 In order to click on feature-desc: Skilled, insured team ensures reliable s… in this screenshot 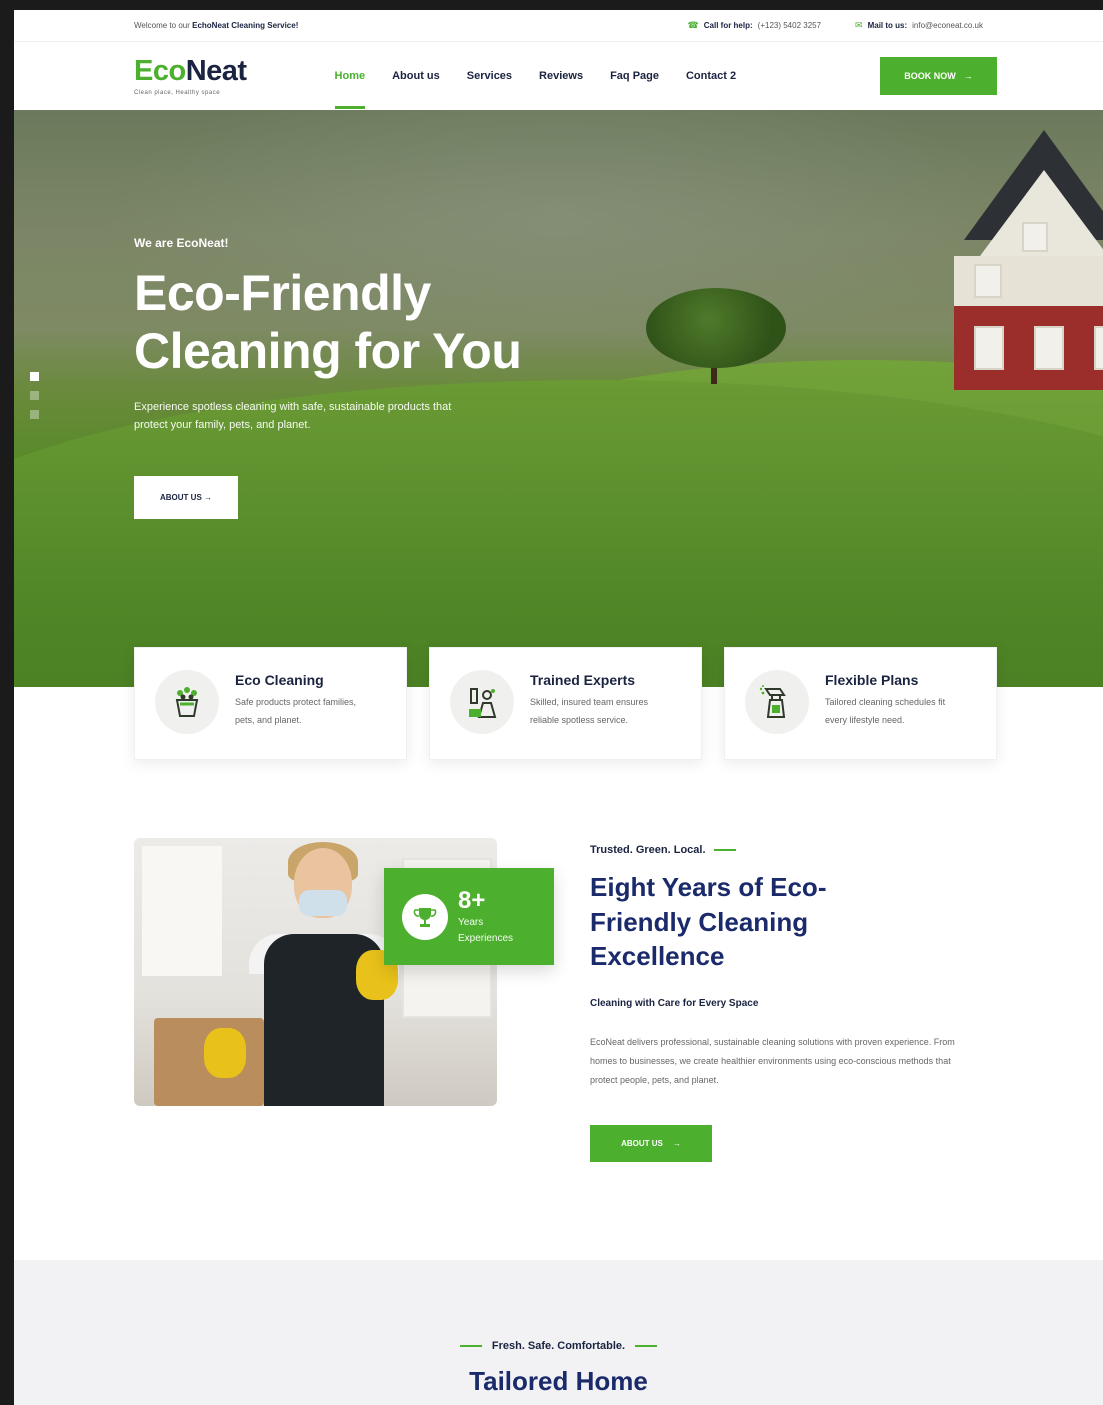, I will do `click(589, 711)`.